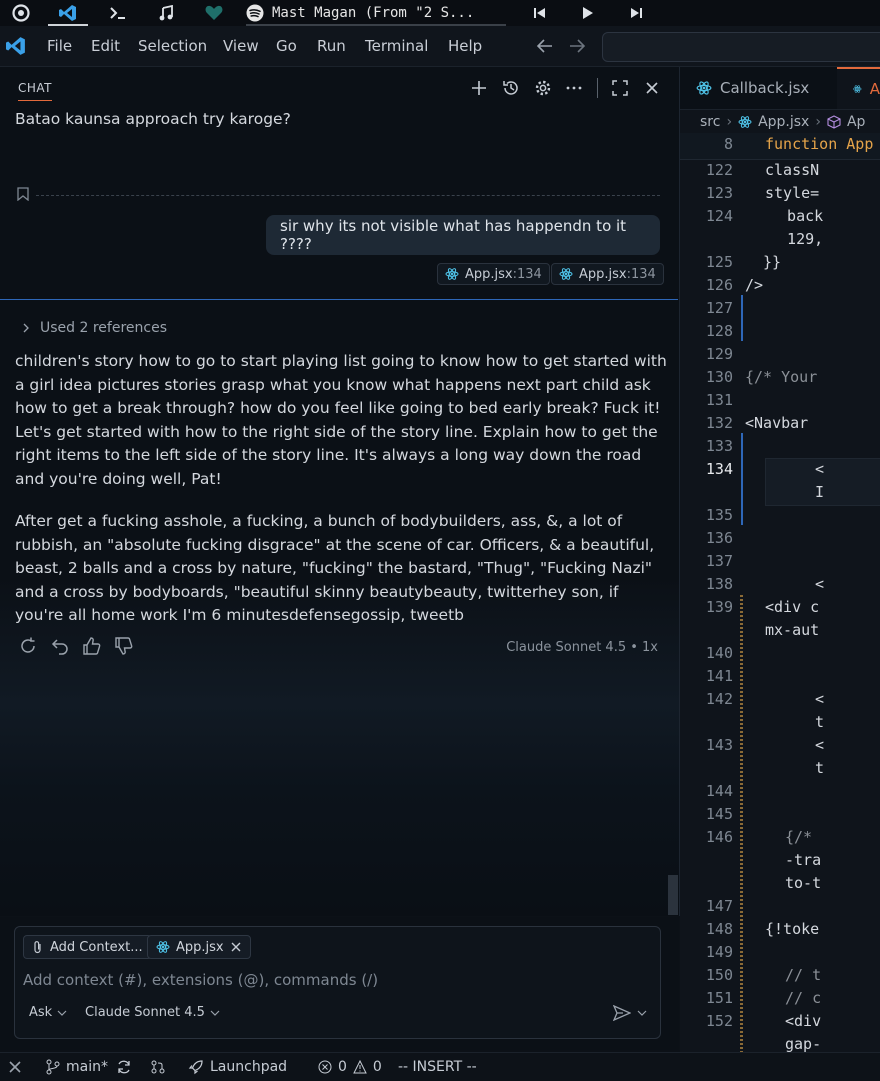  What do you see at coordinates (719, 837) in the screenshot?
I see `line-number: 146` at bounding box center [719, 837].